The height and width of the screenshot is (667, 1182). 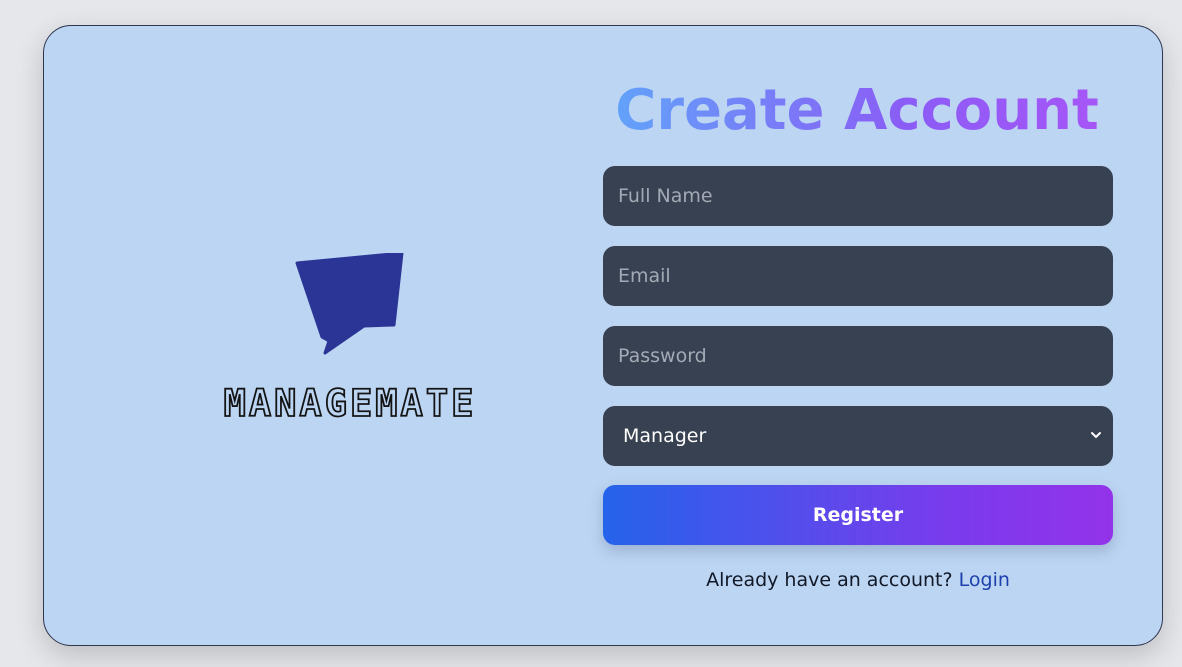 What do you see at coordinates (858, 276) in the screenshot?
I see `email-input` at bounding box center [858, 276].